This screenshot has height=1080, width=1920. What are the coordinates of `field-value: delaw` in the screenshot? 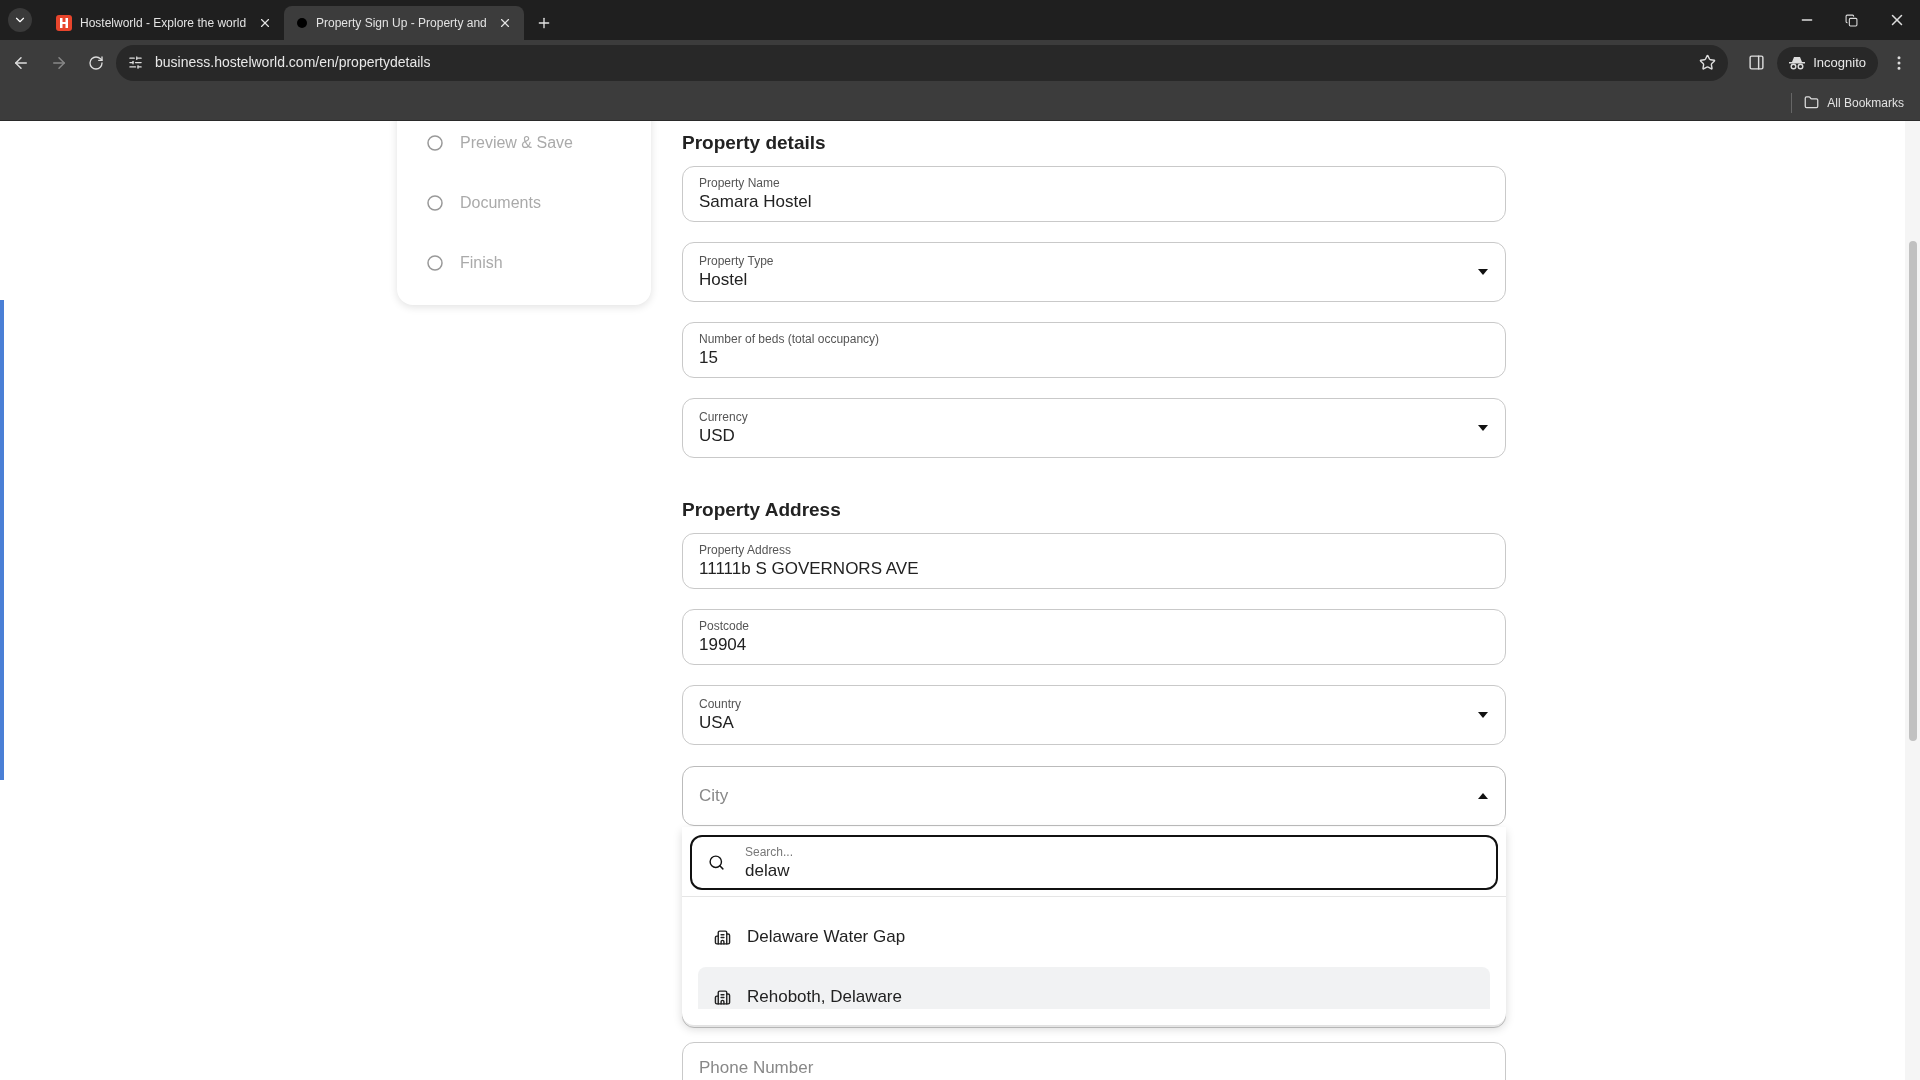 It's located at (768, 870).